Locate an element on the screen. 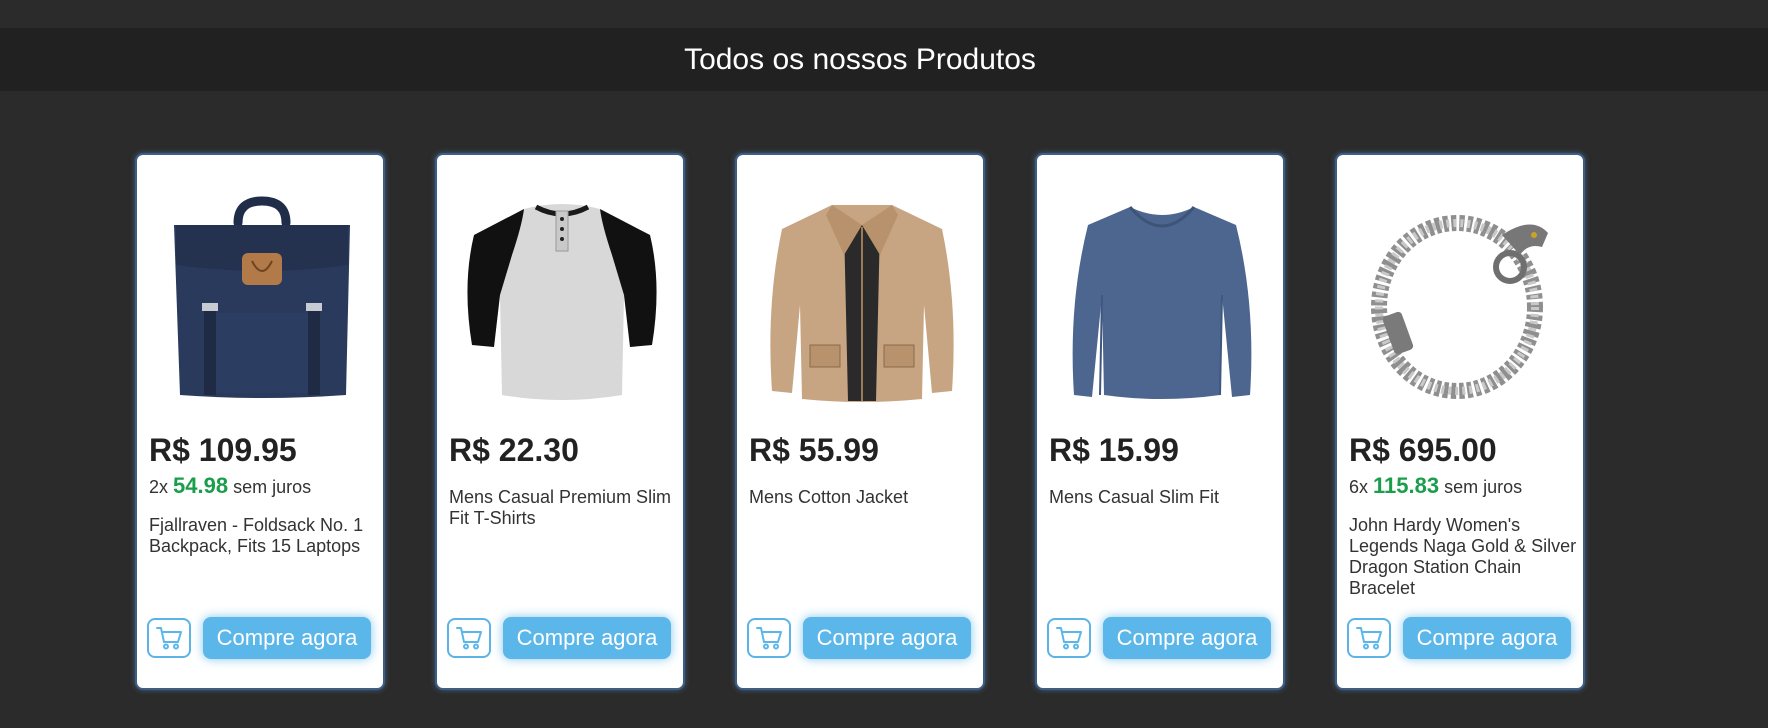  product-price: R$ 22.30 is located at coordinates (514, 450).